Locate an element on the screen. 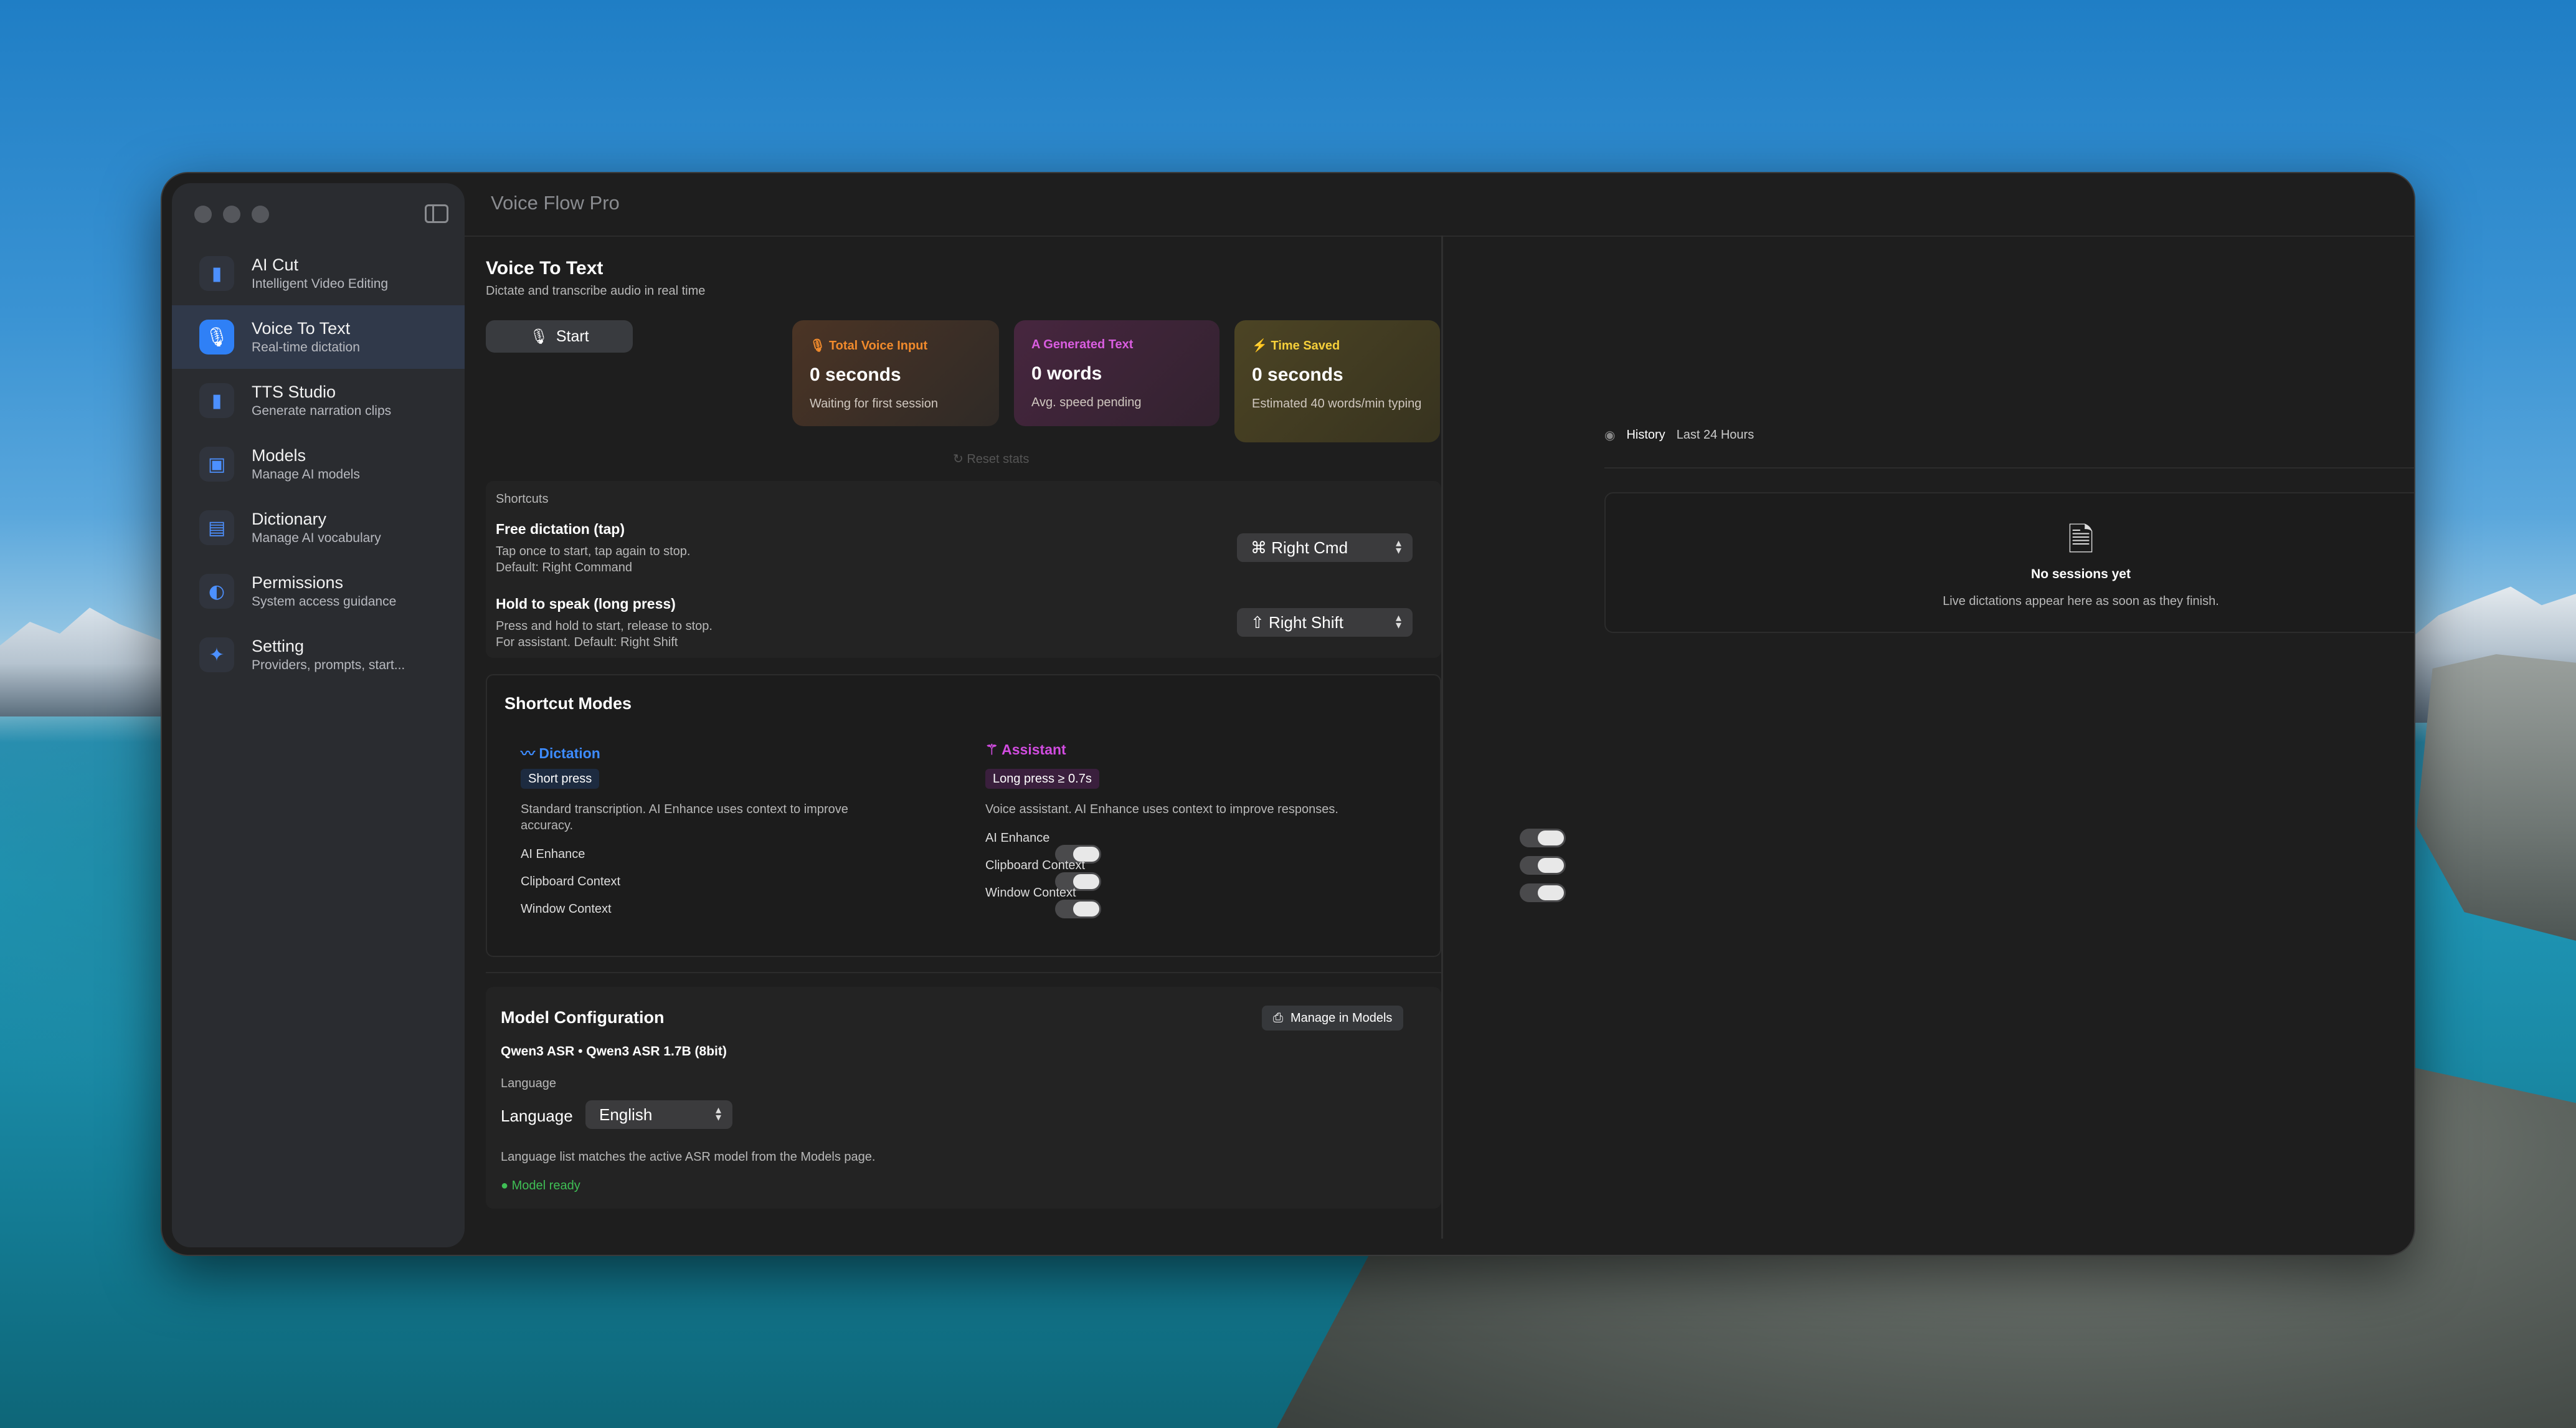 The image size is (2576, 1428). sidebar-item-subtitle: Manage AI models is located at coordinates (306, 475).